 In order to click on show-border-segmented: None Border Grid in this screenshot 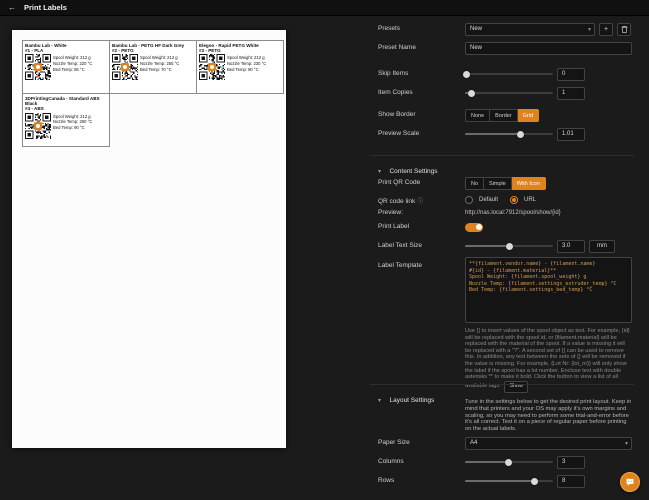, I will do `click(502, 115)`.